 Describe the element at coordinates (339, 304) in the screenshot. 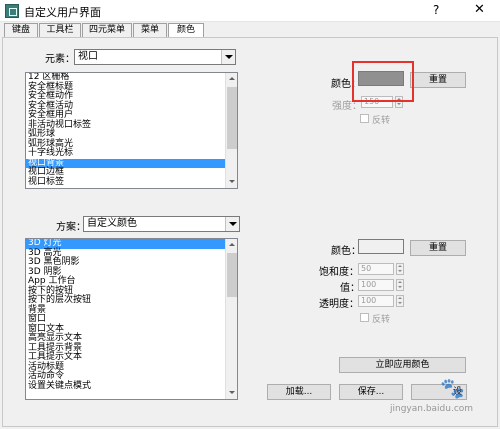

I see `transparency-label: 透明度：` at that location.